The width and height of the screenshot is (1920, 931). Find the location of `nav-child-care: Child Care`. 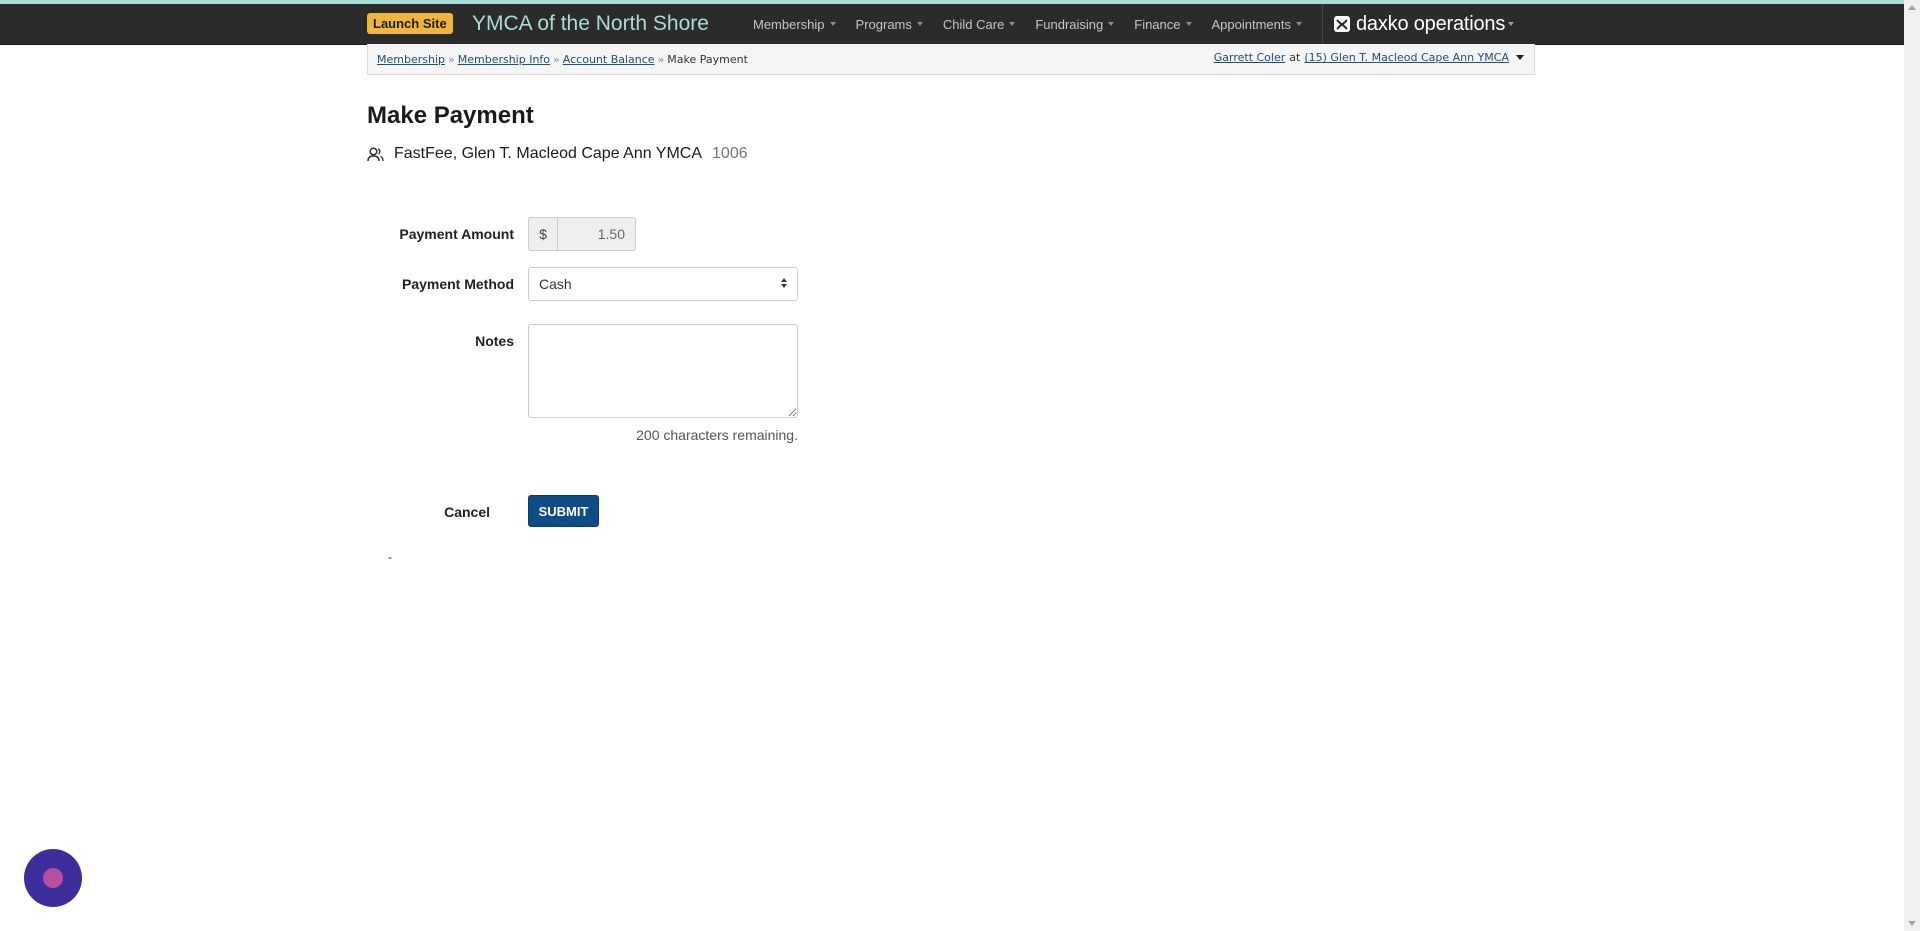

nav-child-care: Child Care is located at coordinates (979, 24).